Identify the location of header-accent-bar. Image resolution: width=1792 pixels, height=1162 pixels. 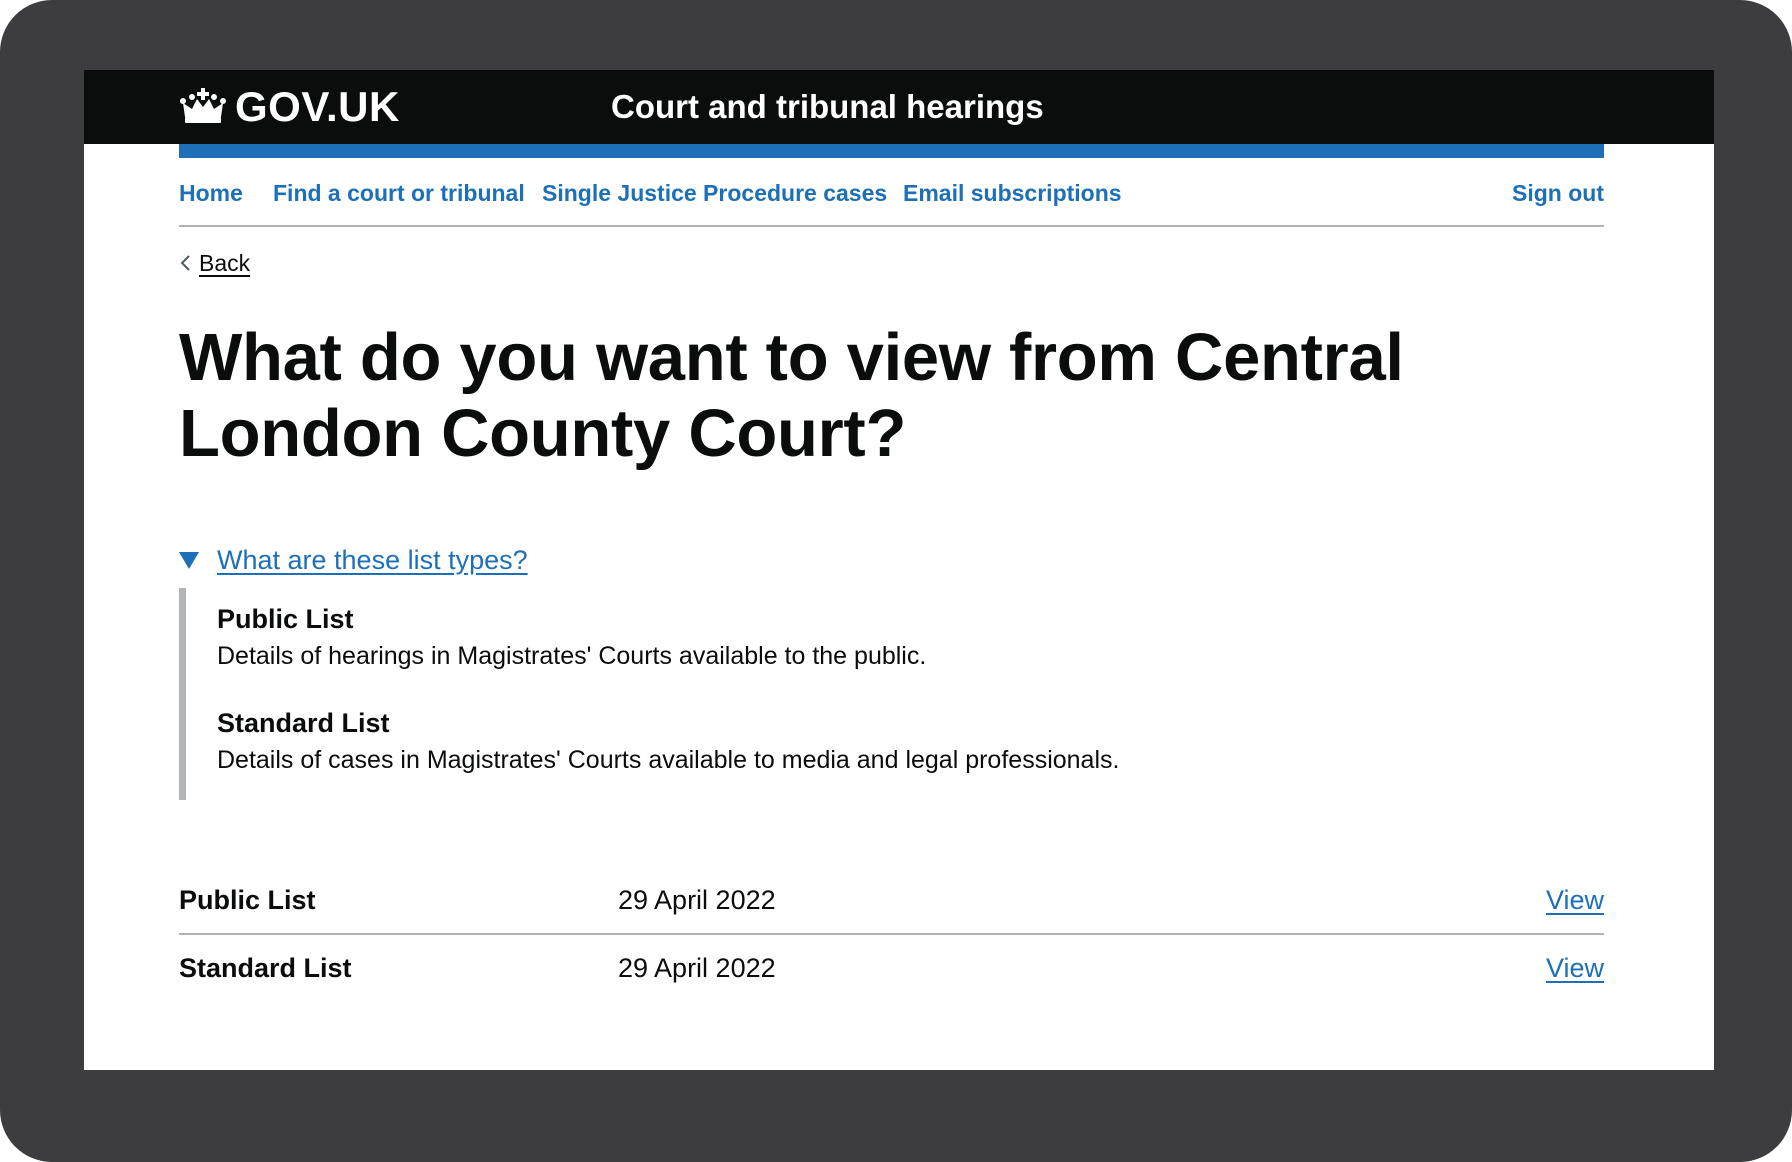
(891, 151).